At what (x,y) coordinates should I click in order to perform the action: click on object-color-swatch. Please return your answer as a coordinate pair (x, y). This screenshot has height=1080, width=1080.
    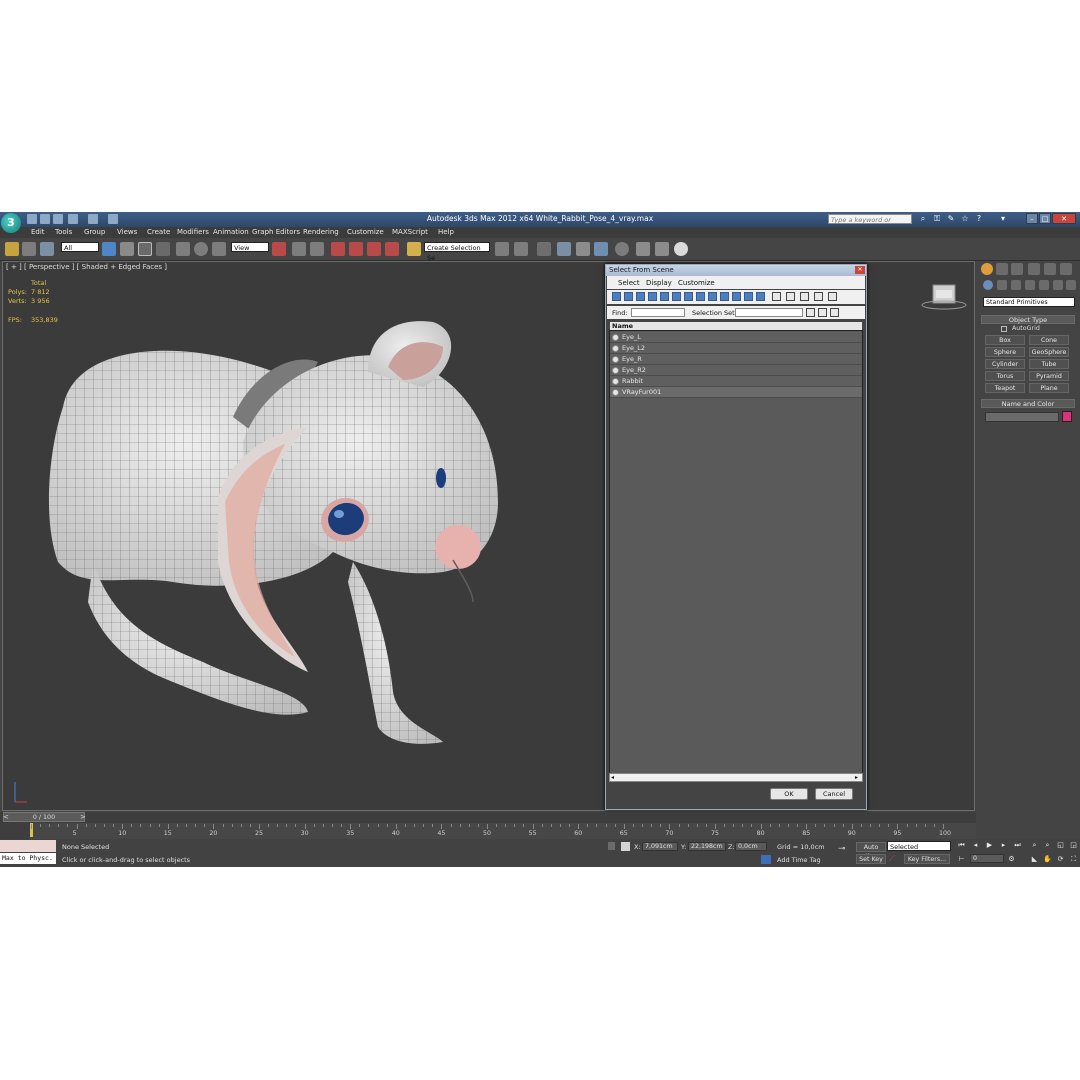
    Looking at the image, I should click on (1067, 416).